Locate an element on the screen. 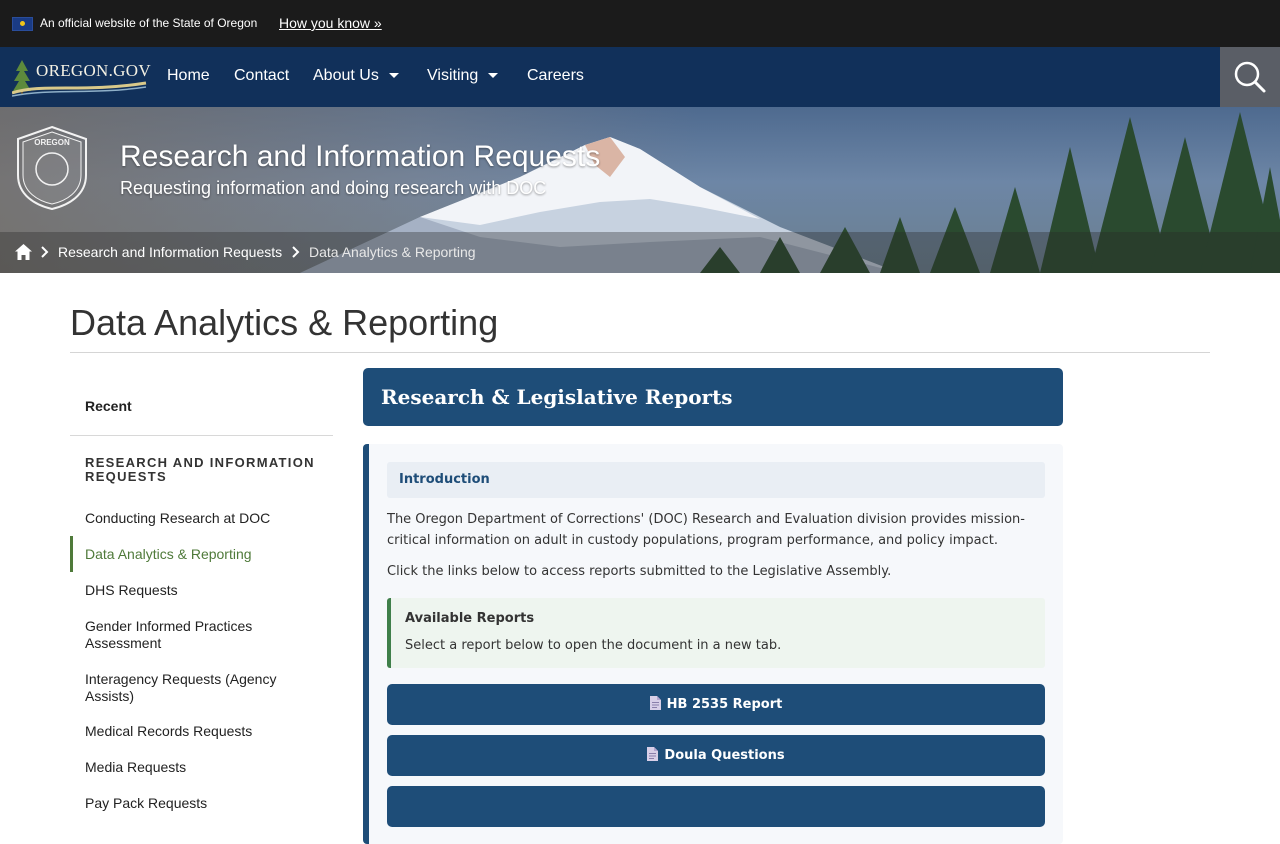 This screenshot has height=844, width=1280. doula-questions-content: Doula Questions is located at coordinates (716, 755).